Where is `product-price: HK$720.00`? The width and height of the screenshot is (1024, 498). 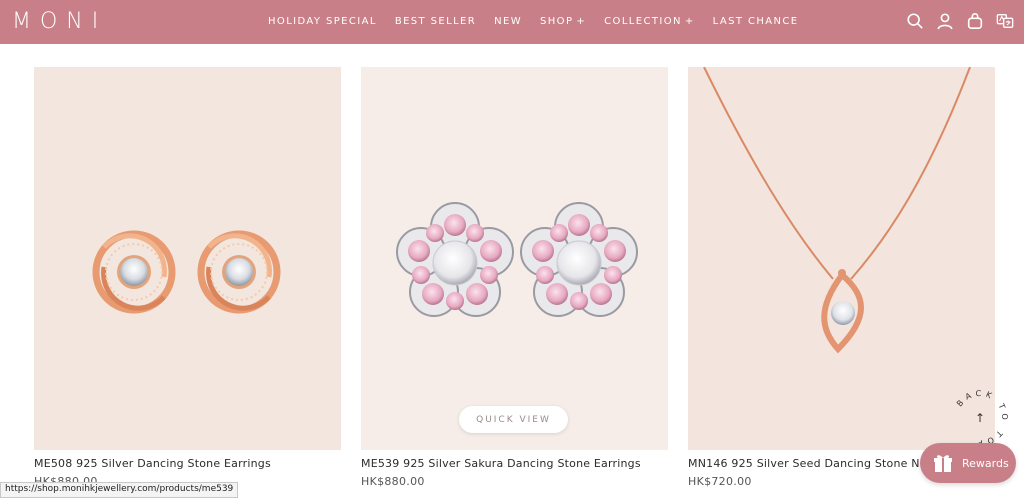
product-price: HK$720.00 is located at coordinates (720, 481).